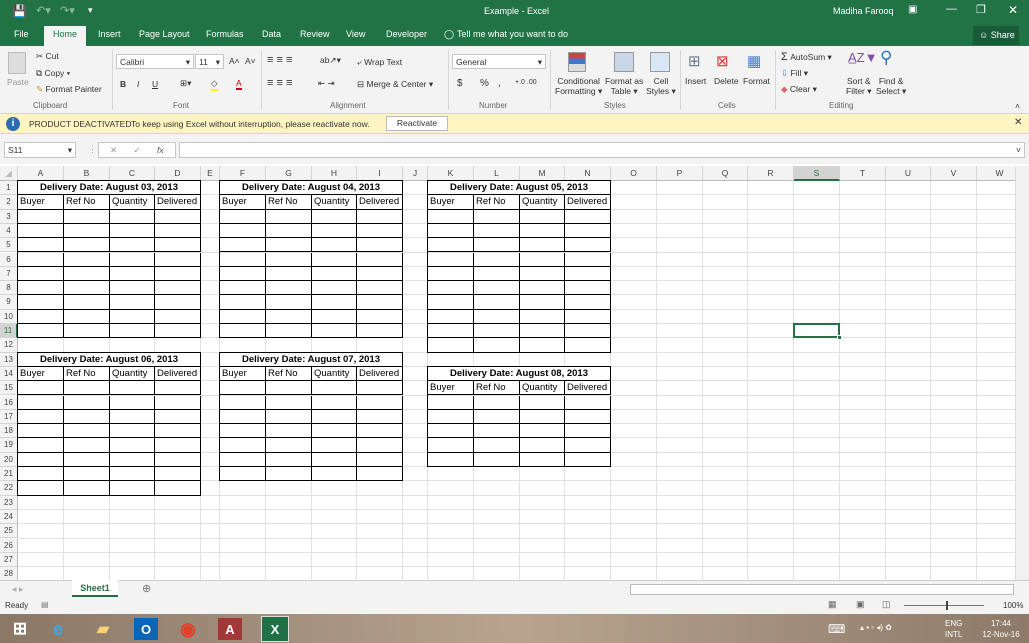 The image size is (1029, 643). I want to click on column-header-g: G, so click(289, 173).